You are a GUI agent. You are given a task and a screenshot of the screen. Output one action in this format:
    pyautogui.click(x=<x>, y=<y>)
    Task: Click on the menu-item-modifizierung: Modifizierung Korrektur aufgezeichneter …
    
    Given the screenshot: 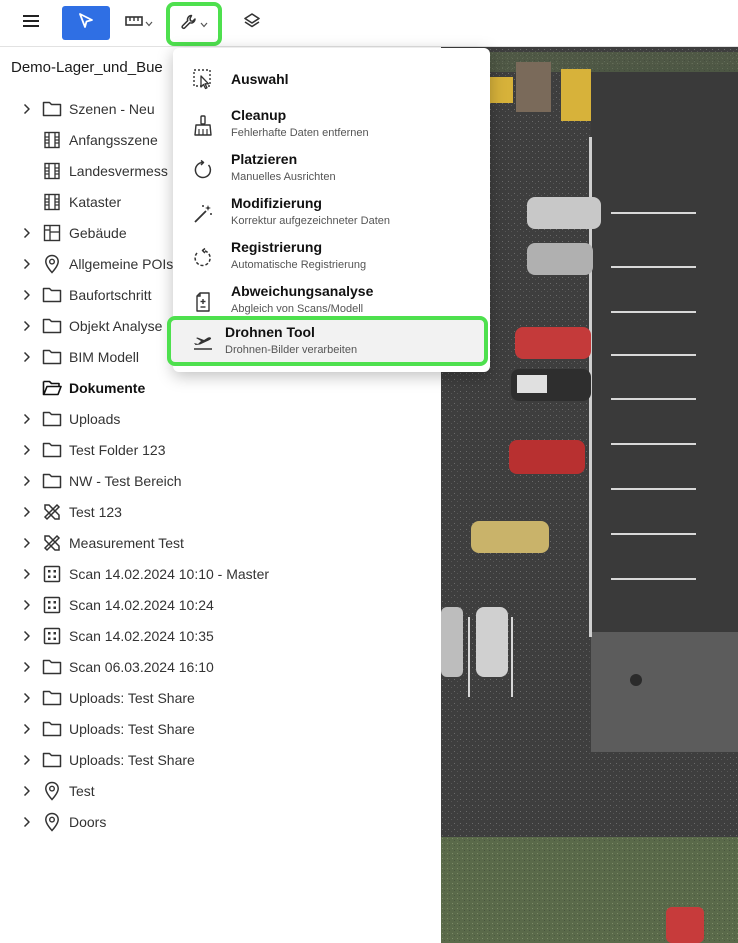 What is the action you would take?
    pyautogui.click(x=331, y=214)
    